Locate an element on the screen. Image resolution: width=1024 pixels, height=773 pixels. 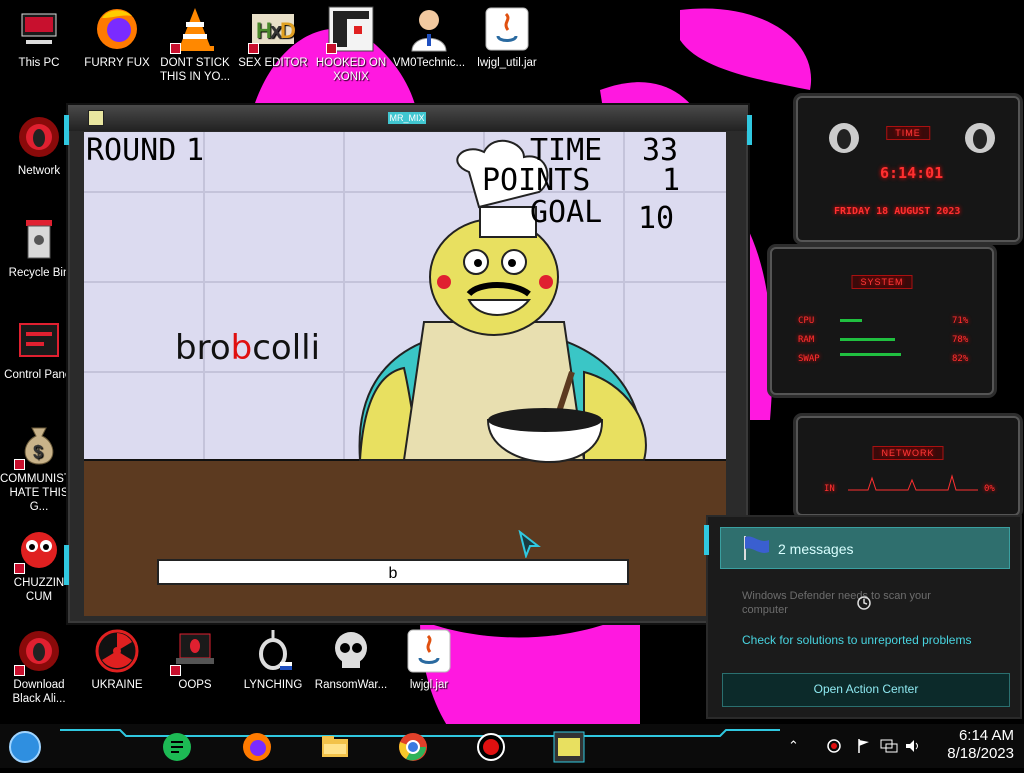
word-typed: bro is located at coordinates (203, 348).